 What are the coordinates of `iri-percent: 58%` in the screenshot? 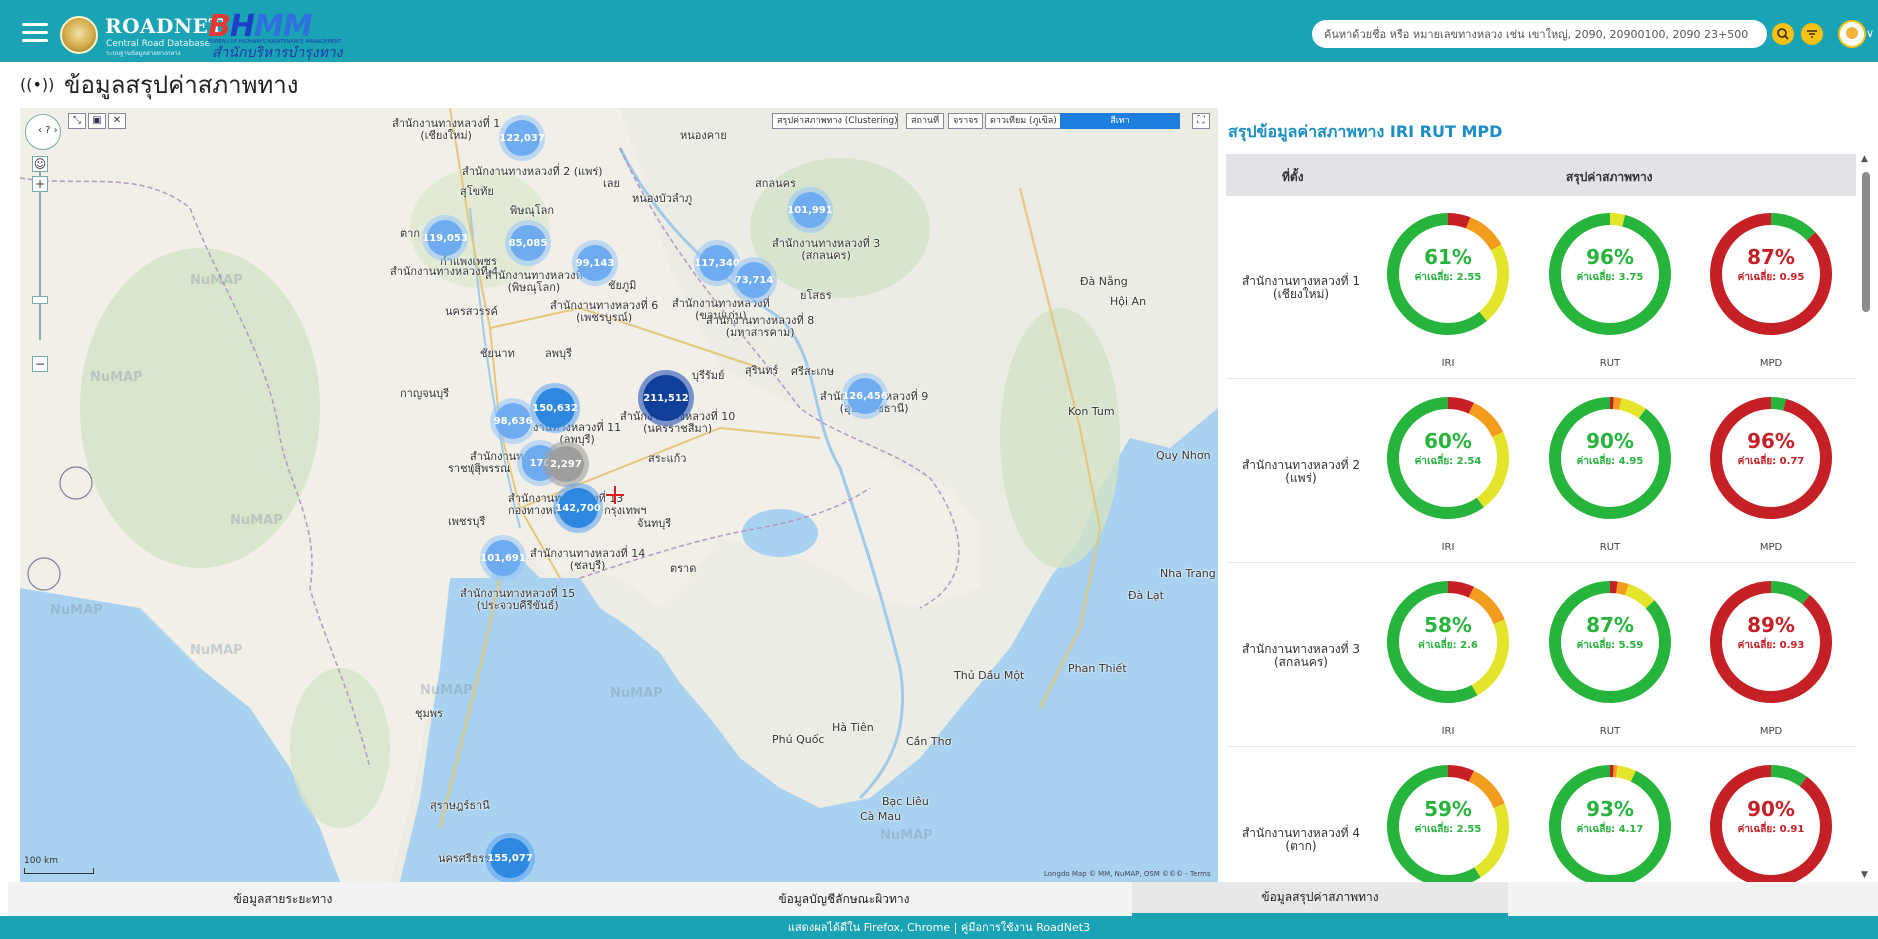 It's located at (1448, 625).